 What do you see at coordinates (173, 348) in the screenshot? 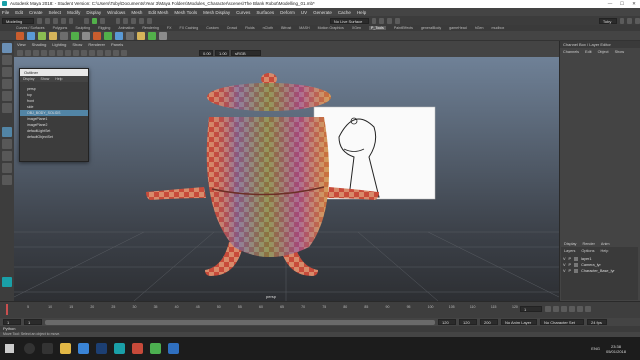
I see `mail-icon` at bounding box center [173, 348].